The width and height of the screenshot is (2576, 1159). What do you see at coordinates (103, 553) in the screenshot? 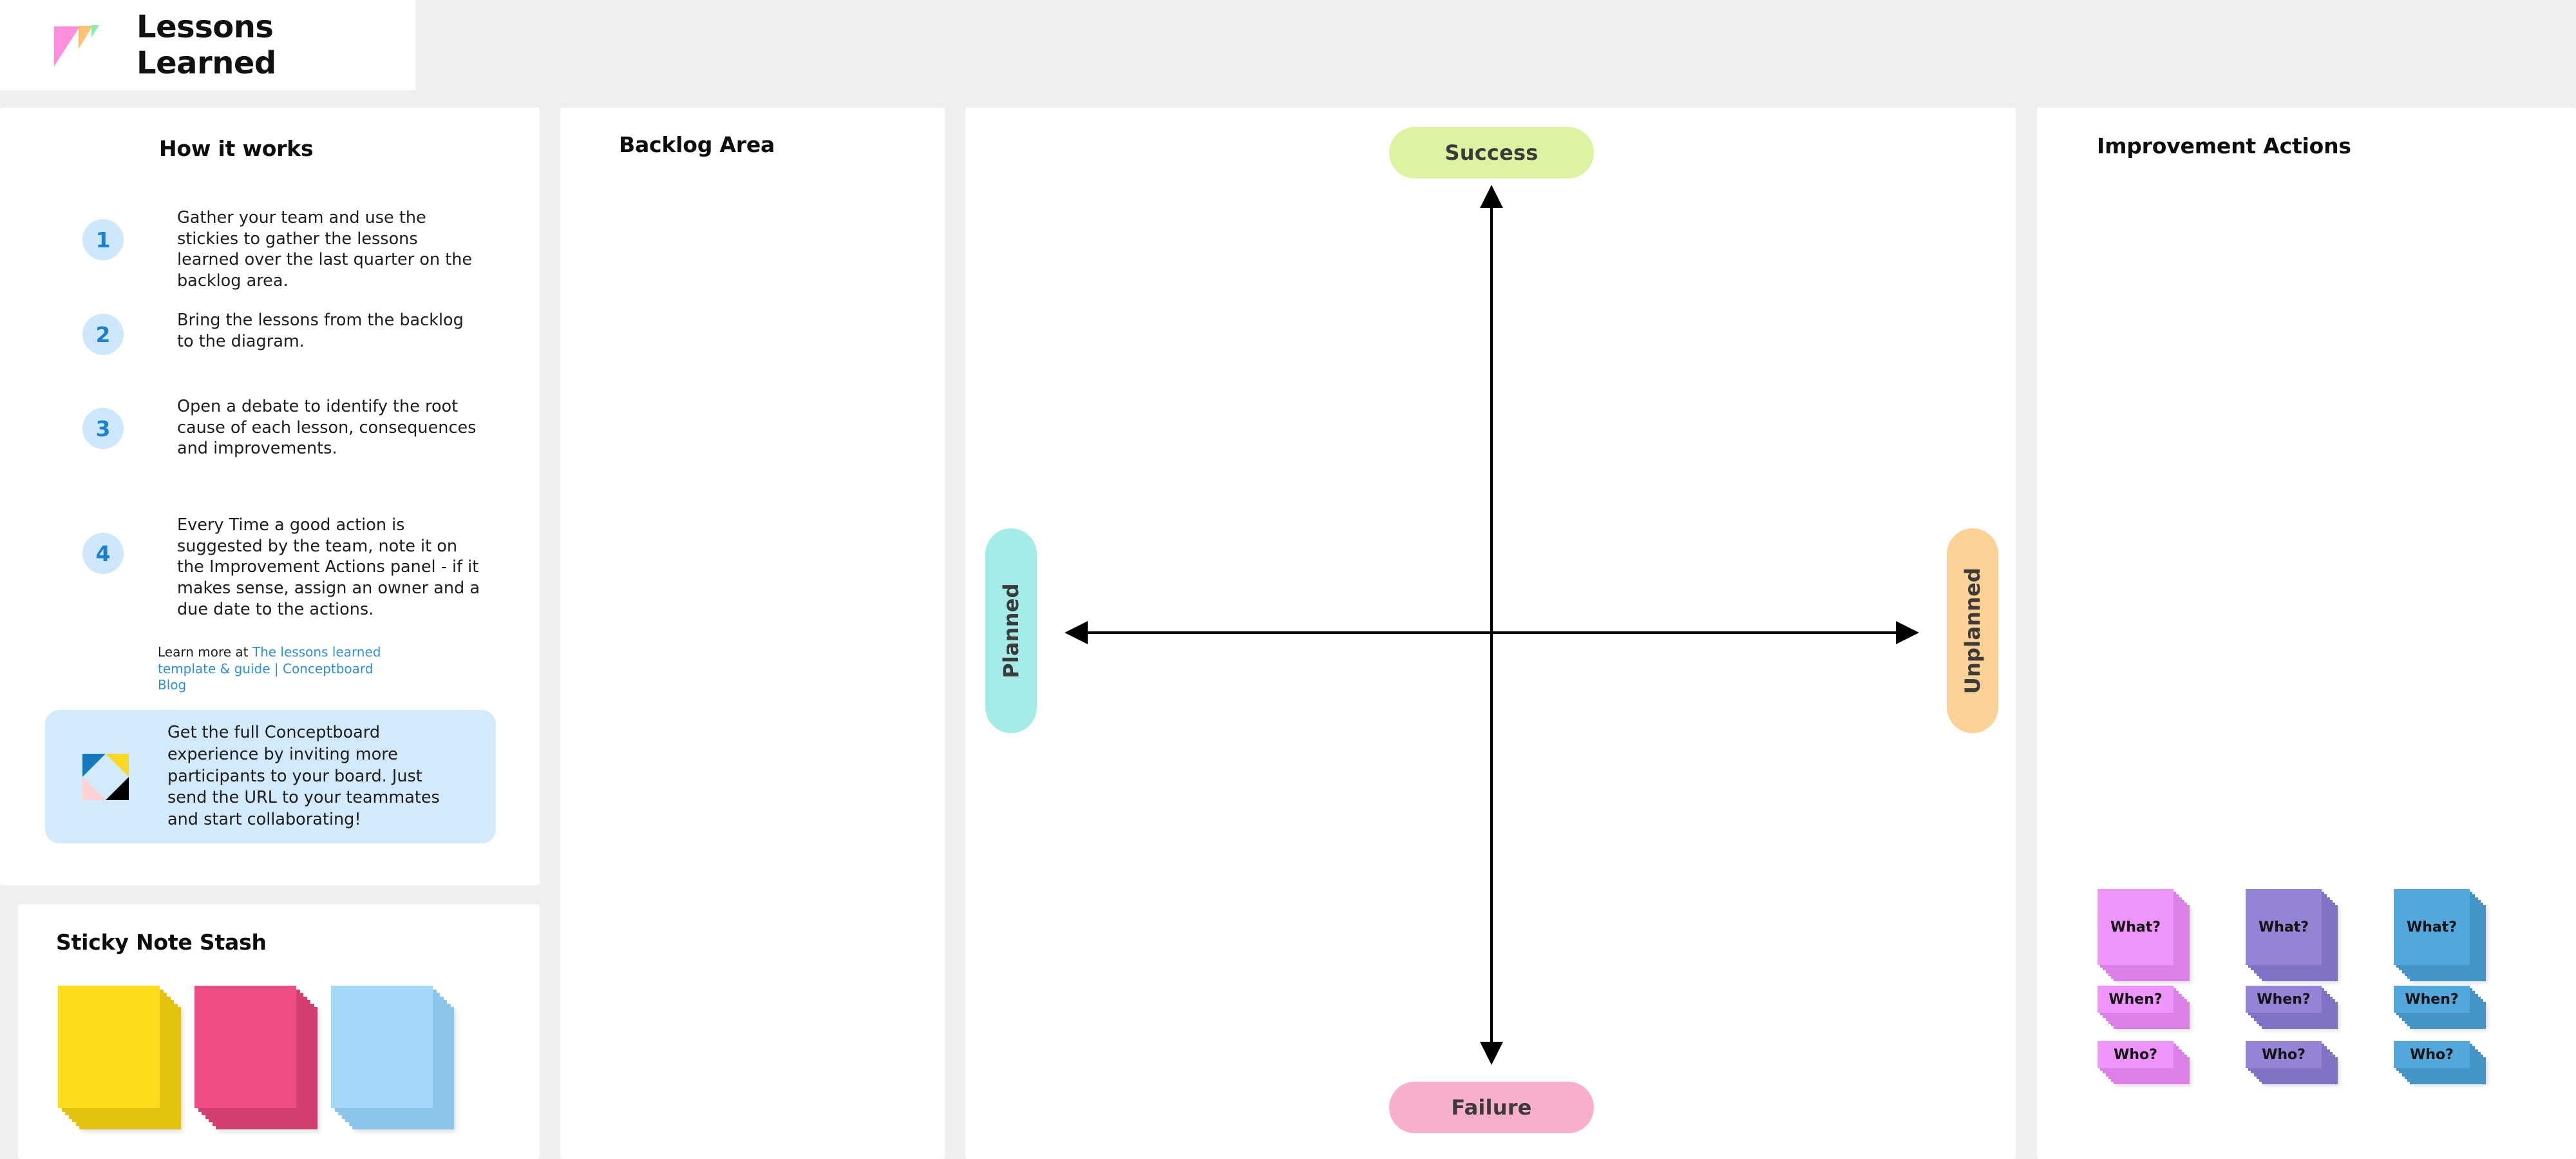
I see `step-number-badge-4: 4` at bounding box center [103, 553].